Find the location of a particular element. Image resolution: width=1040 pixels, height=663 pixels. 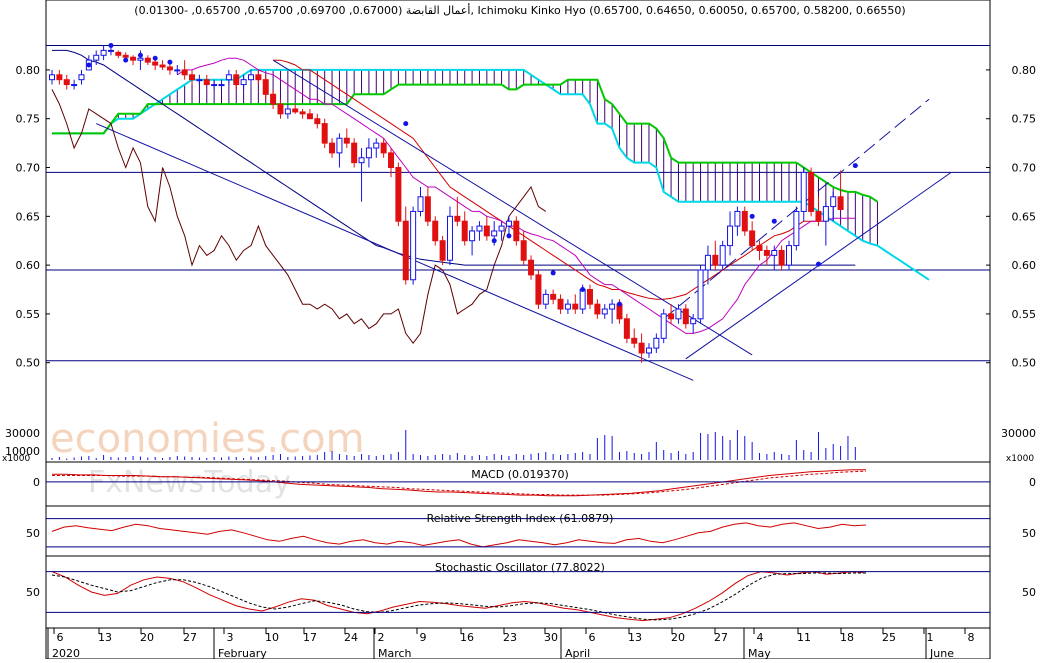

x-axis-month-label: May is located at coordinates (759, 653).